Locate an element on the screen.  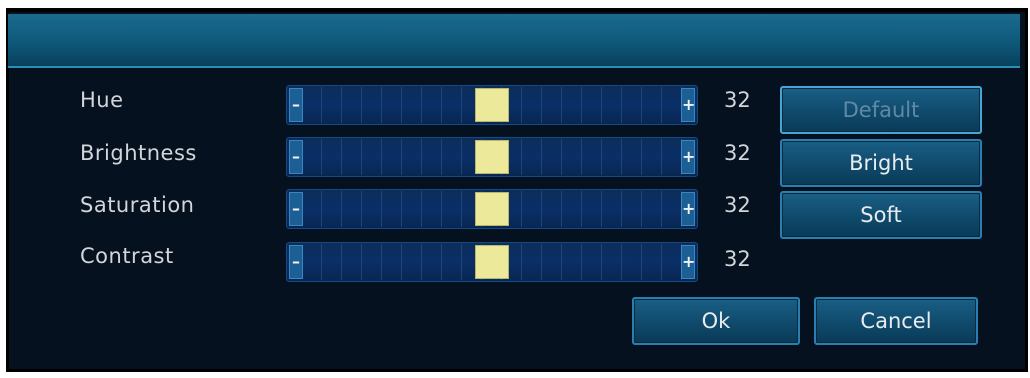
contrast-slider: – + is located at coordinates (492, 262).